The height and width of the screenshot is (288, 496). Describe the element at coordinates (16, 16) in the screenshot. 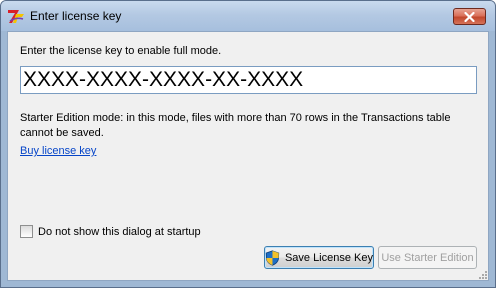

I see `app-logo-icon` at that location.